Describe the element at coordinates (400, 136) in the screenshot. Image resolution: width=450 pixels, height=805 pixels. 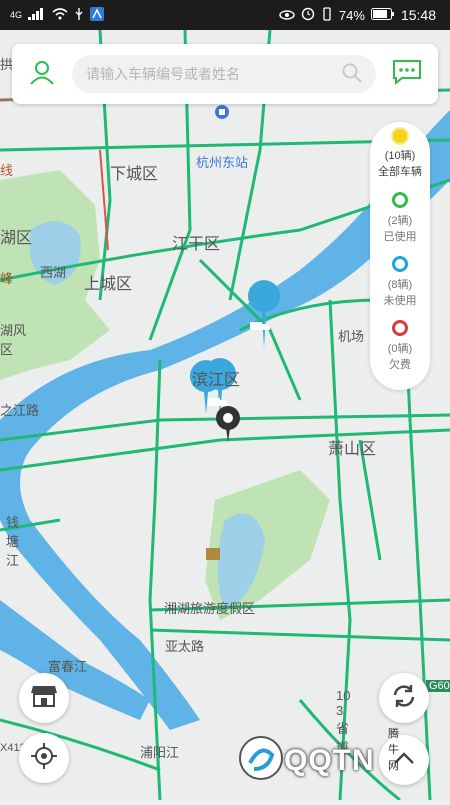
I see `sun-icon` at that location.